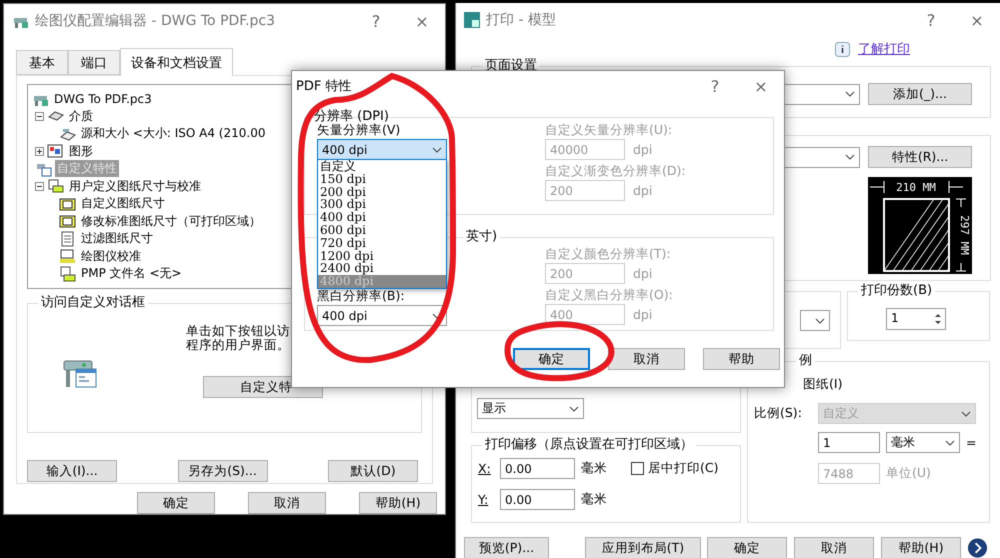  Describe the element at coordinates (971, 442) in the screenshot. I see `equals-sign: =` at that location.